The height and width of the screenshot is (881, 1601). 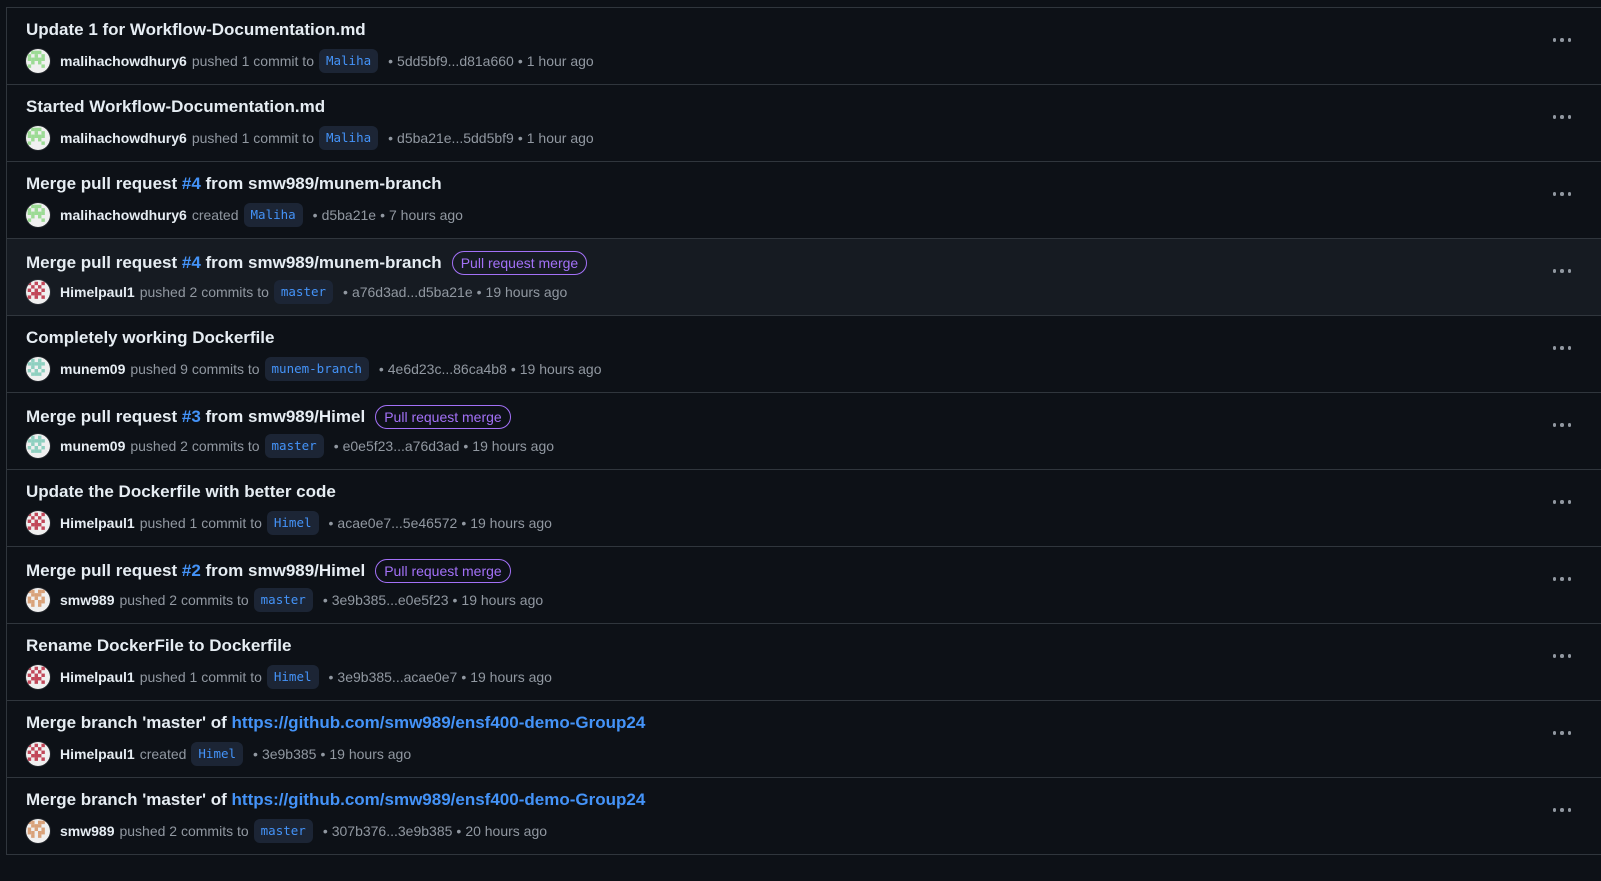 I want to click on commit-range-link: 307b376...3e9b385, so click(x=392, y=831).